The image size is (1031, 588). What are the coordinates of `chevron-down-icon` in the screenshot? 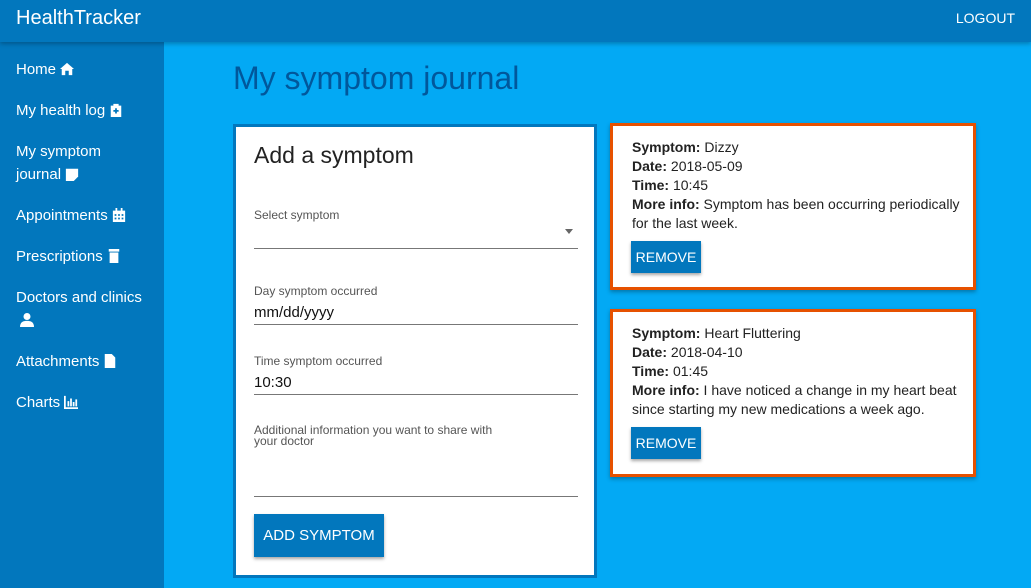 It's located at (569, 231).